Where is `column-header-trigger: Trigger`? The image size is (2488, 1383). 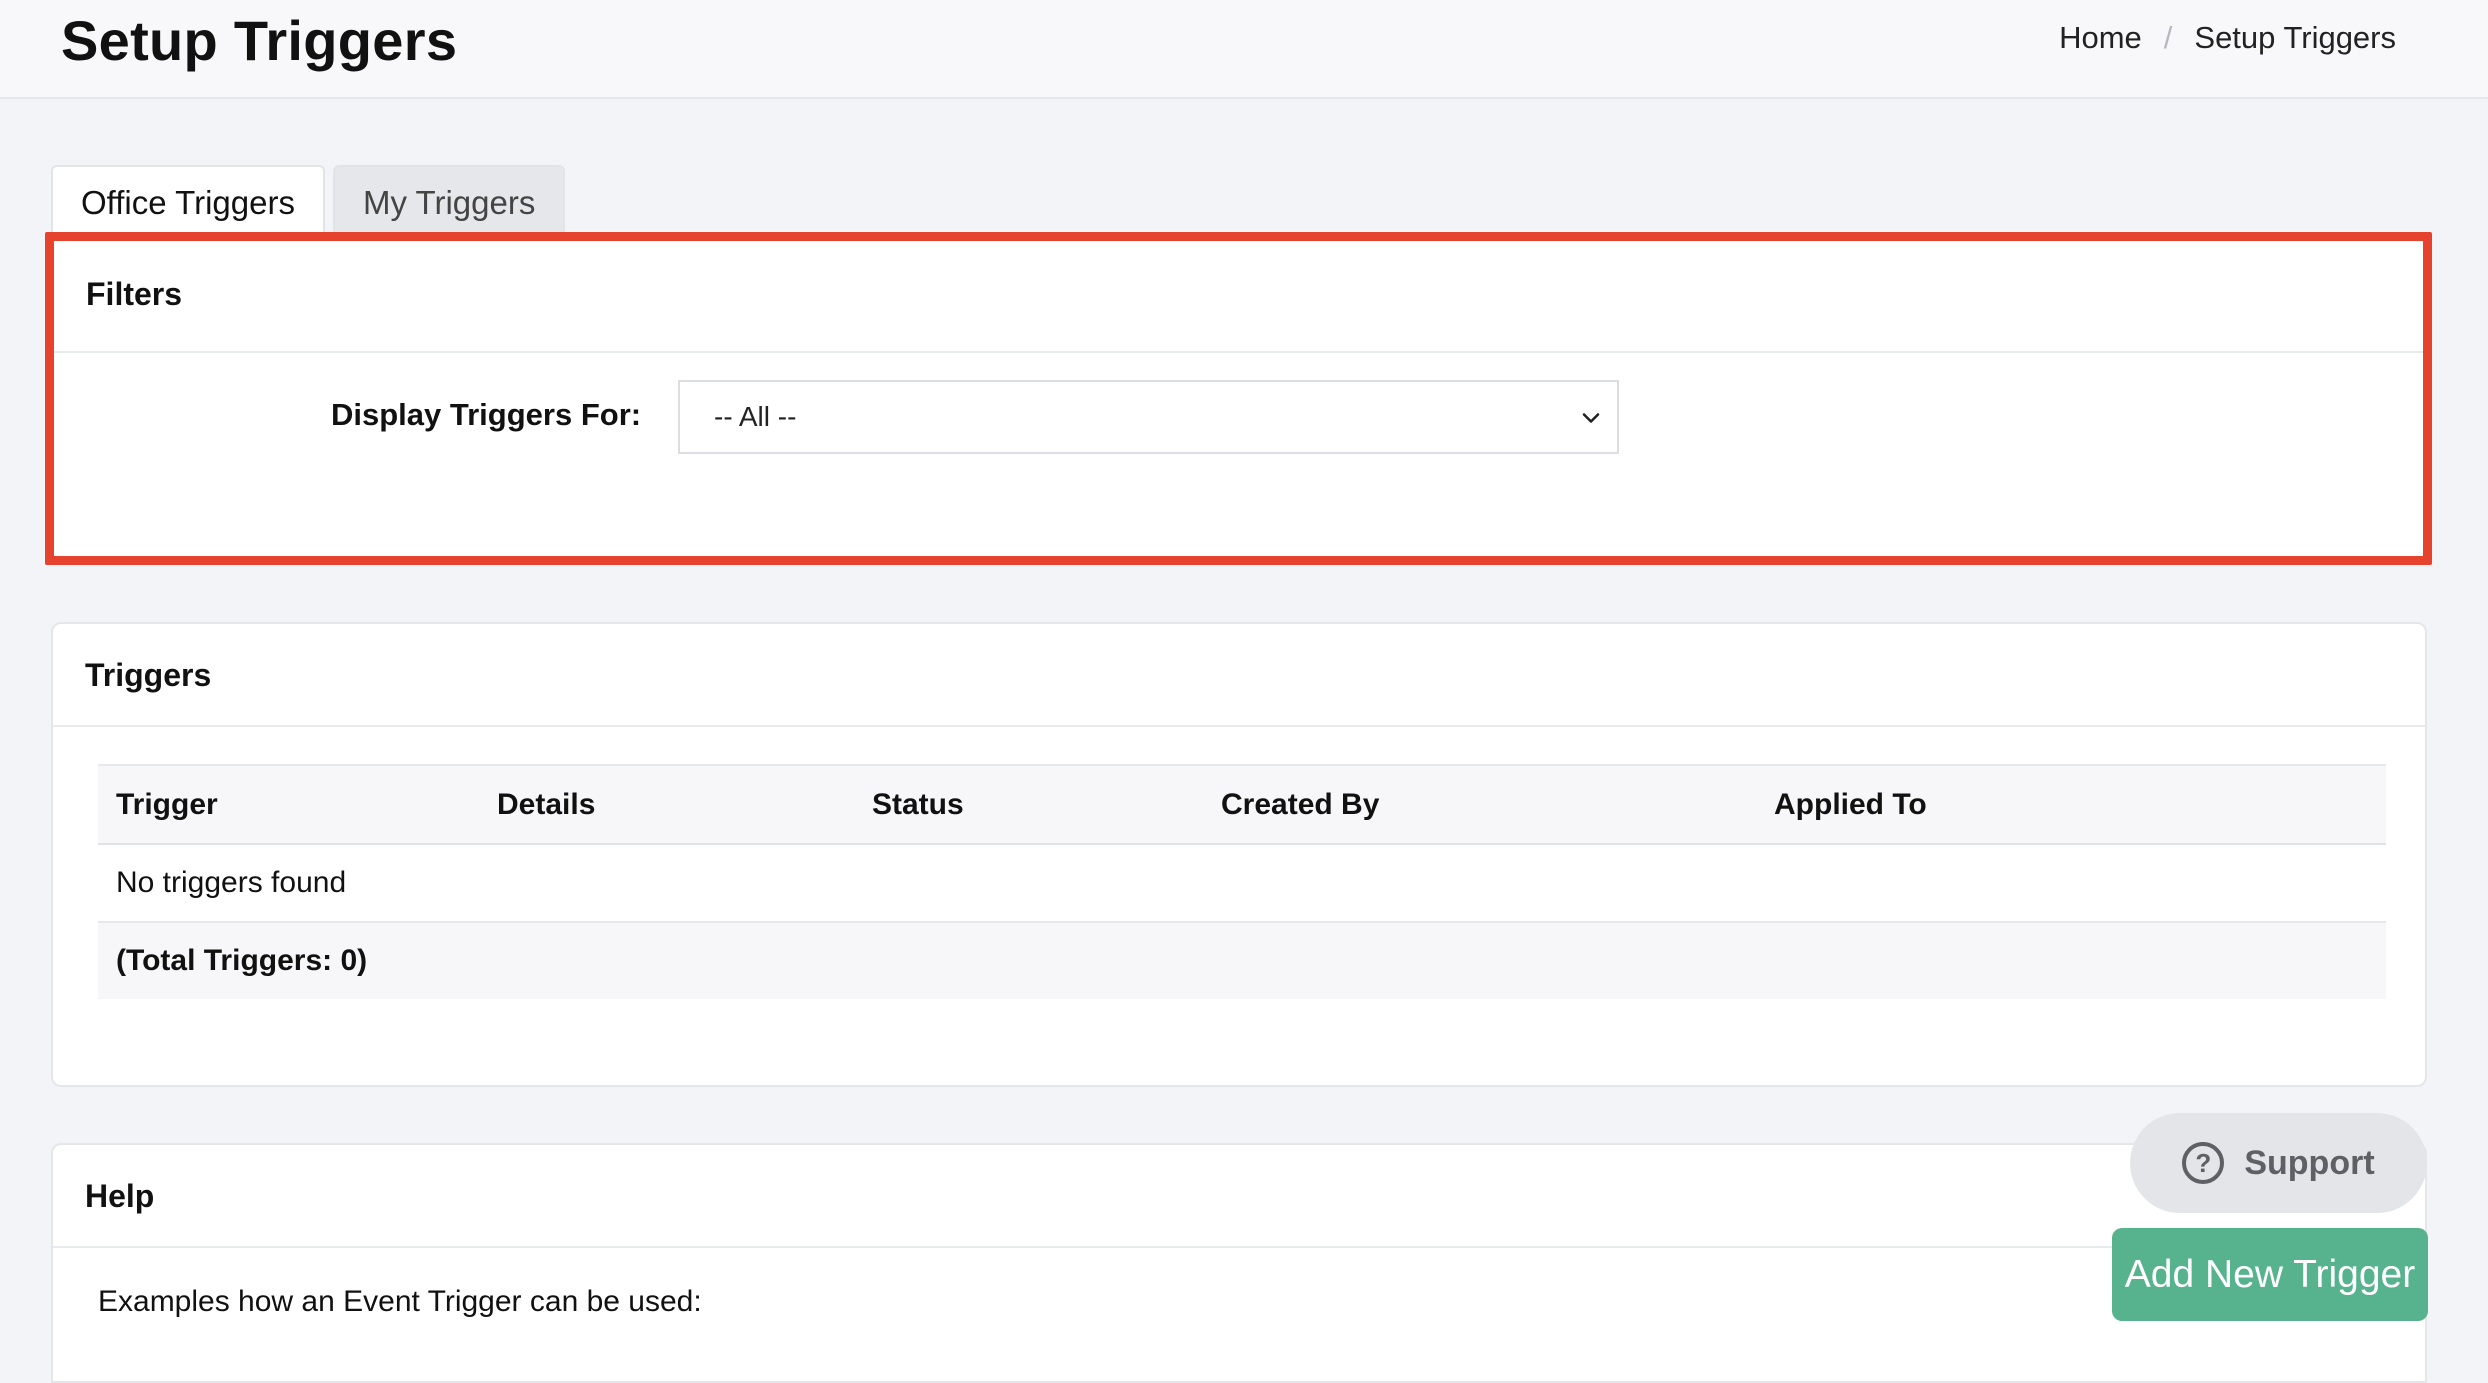 column-header-trigger: Trigger is located at coordinates (288, 804).